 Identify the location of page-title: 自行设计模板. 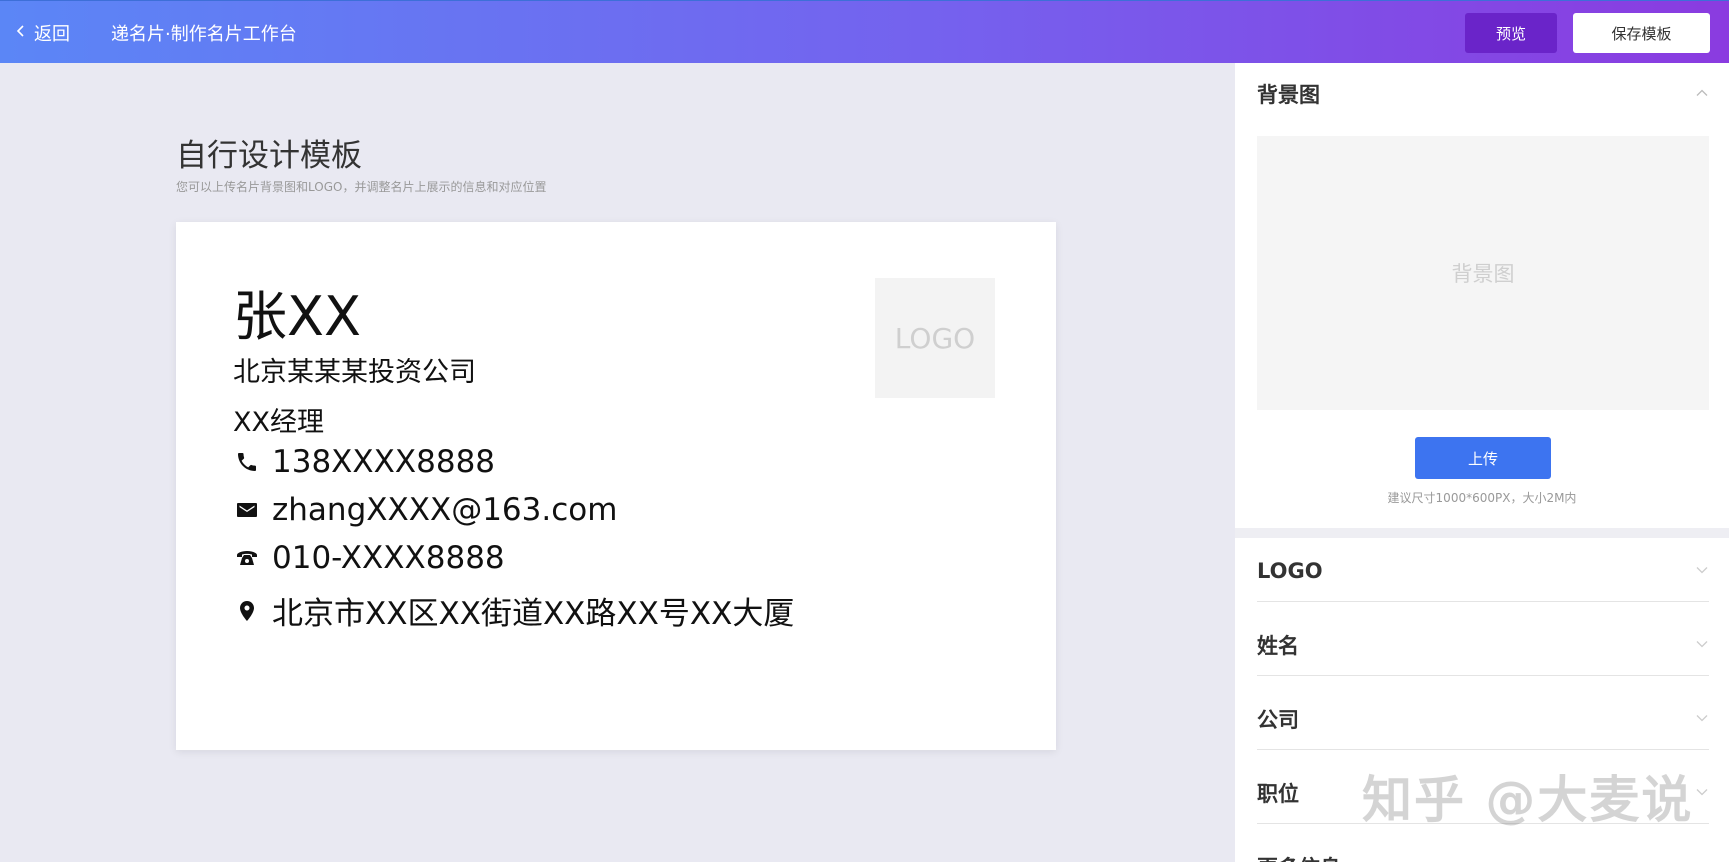
(269, 156).